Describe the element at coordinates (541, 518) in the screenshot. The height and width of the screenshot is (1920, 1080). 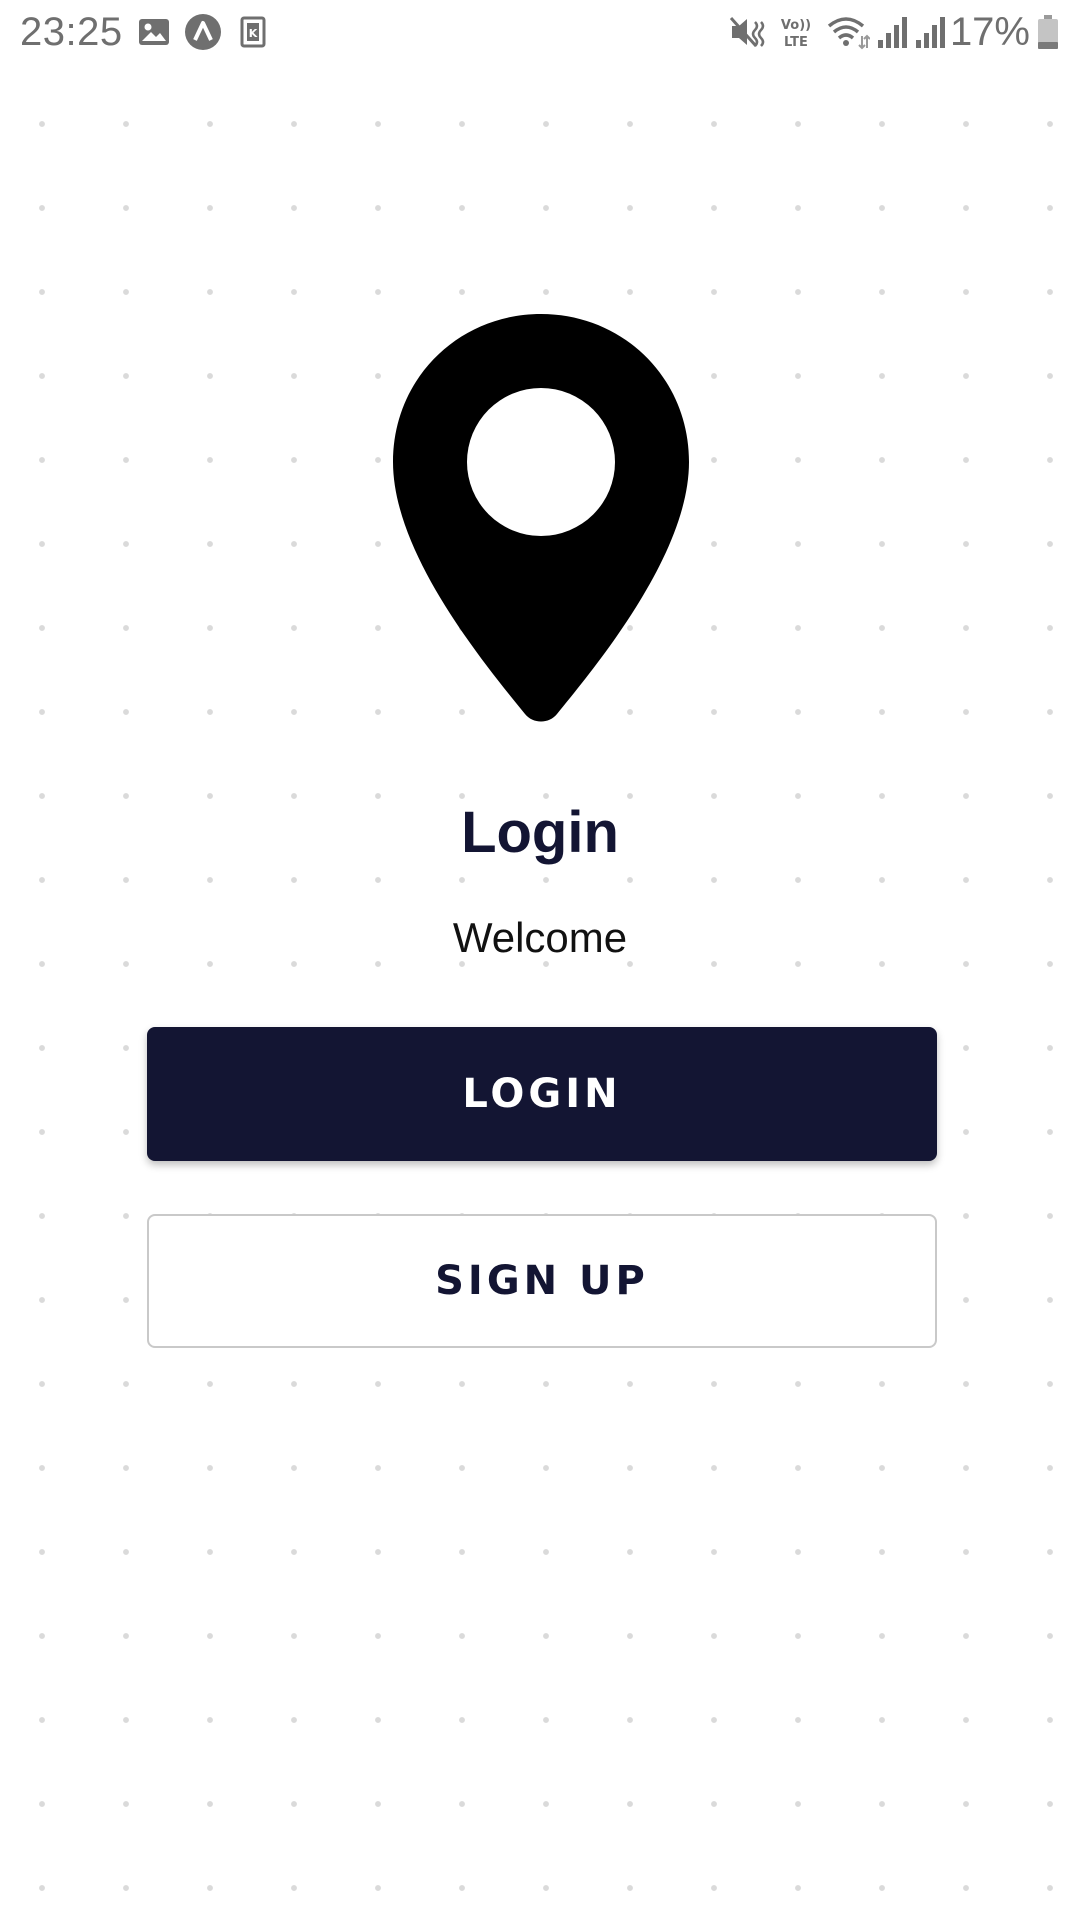
I see `location-pin-icon` at that location.